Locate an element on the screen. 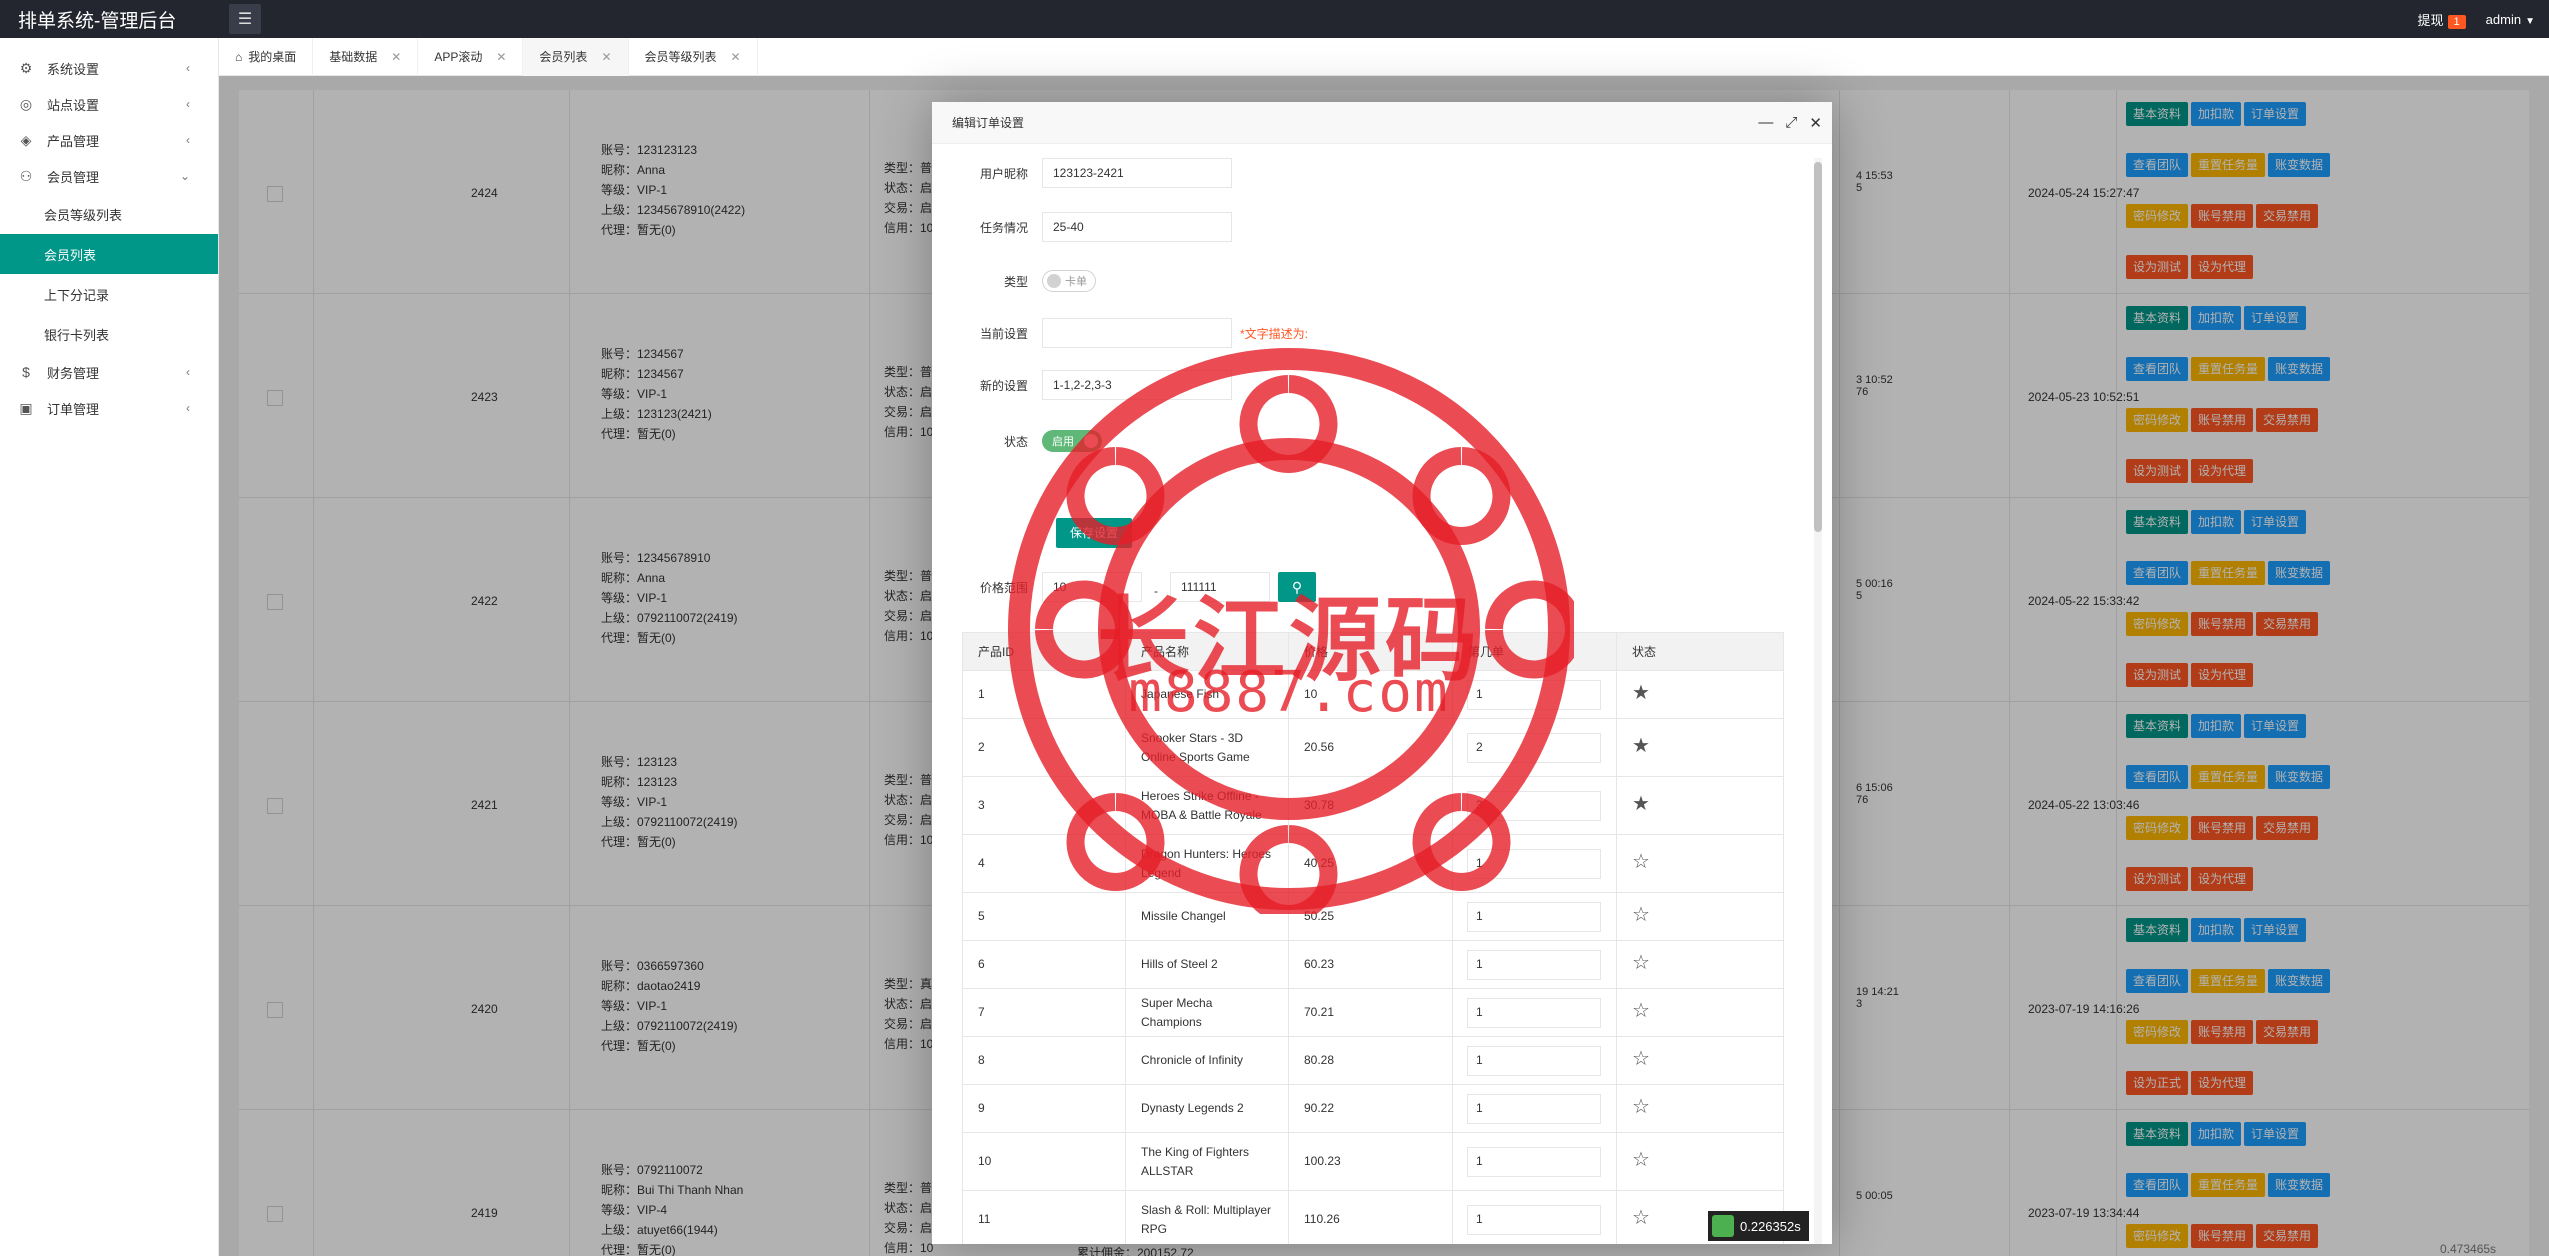 Image resolution: width=2549 pixels, height=1256 pixels. nickname-row: 用户昵称 123123-2421 is located at coordinates (1082, 173).